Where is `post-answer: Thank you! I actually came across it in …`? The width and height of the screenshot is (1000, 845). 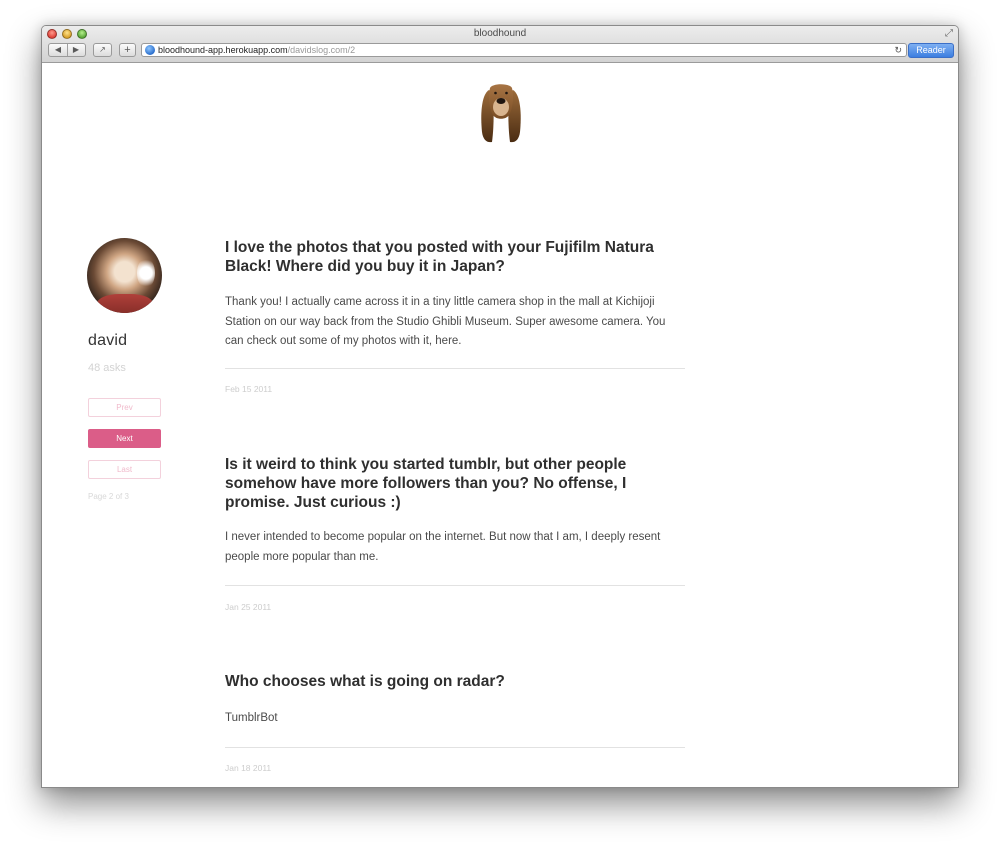 post-answer: Thank you! I actually came across it in … is located at coordinates (445, 321).